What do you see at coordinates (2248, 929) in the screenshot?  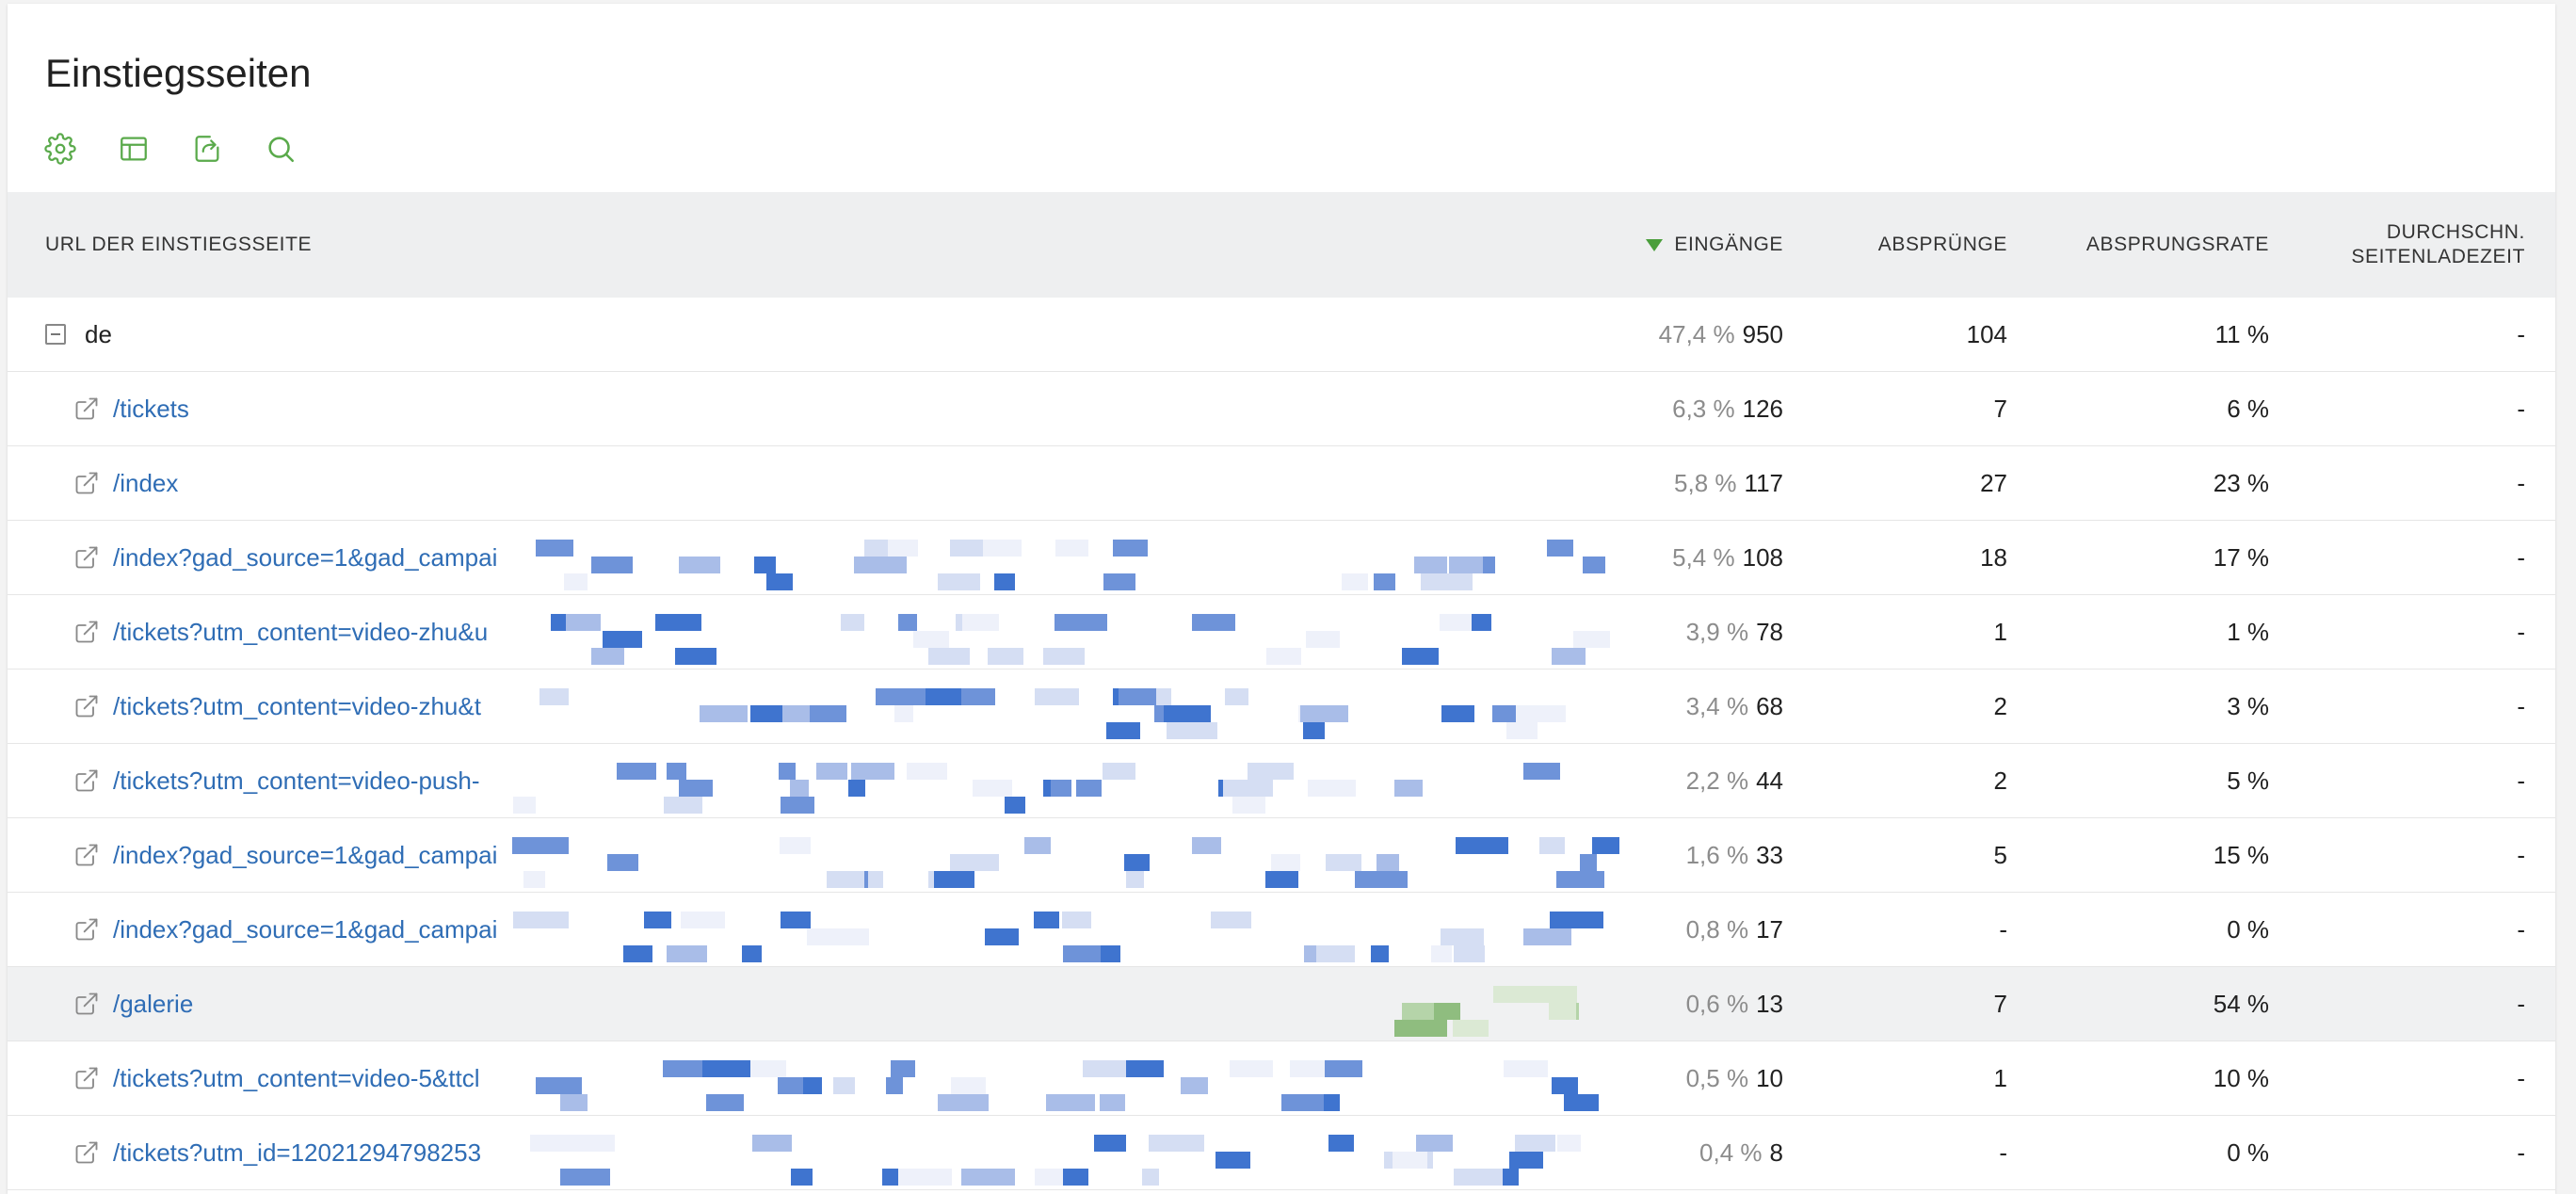 I see `bounce-rate-value: 0 %` at bounding box center [2248, 929].